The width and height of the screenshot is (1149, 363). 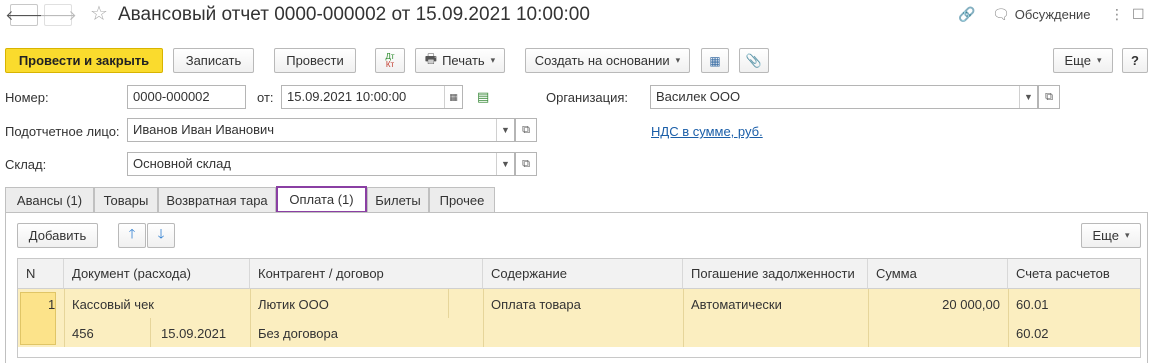 What do you see at coordinates (217, 200) in the screenshot?
I see `tab-returnable-packaging: Возвратная тара` at bounding box center [217, 200].